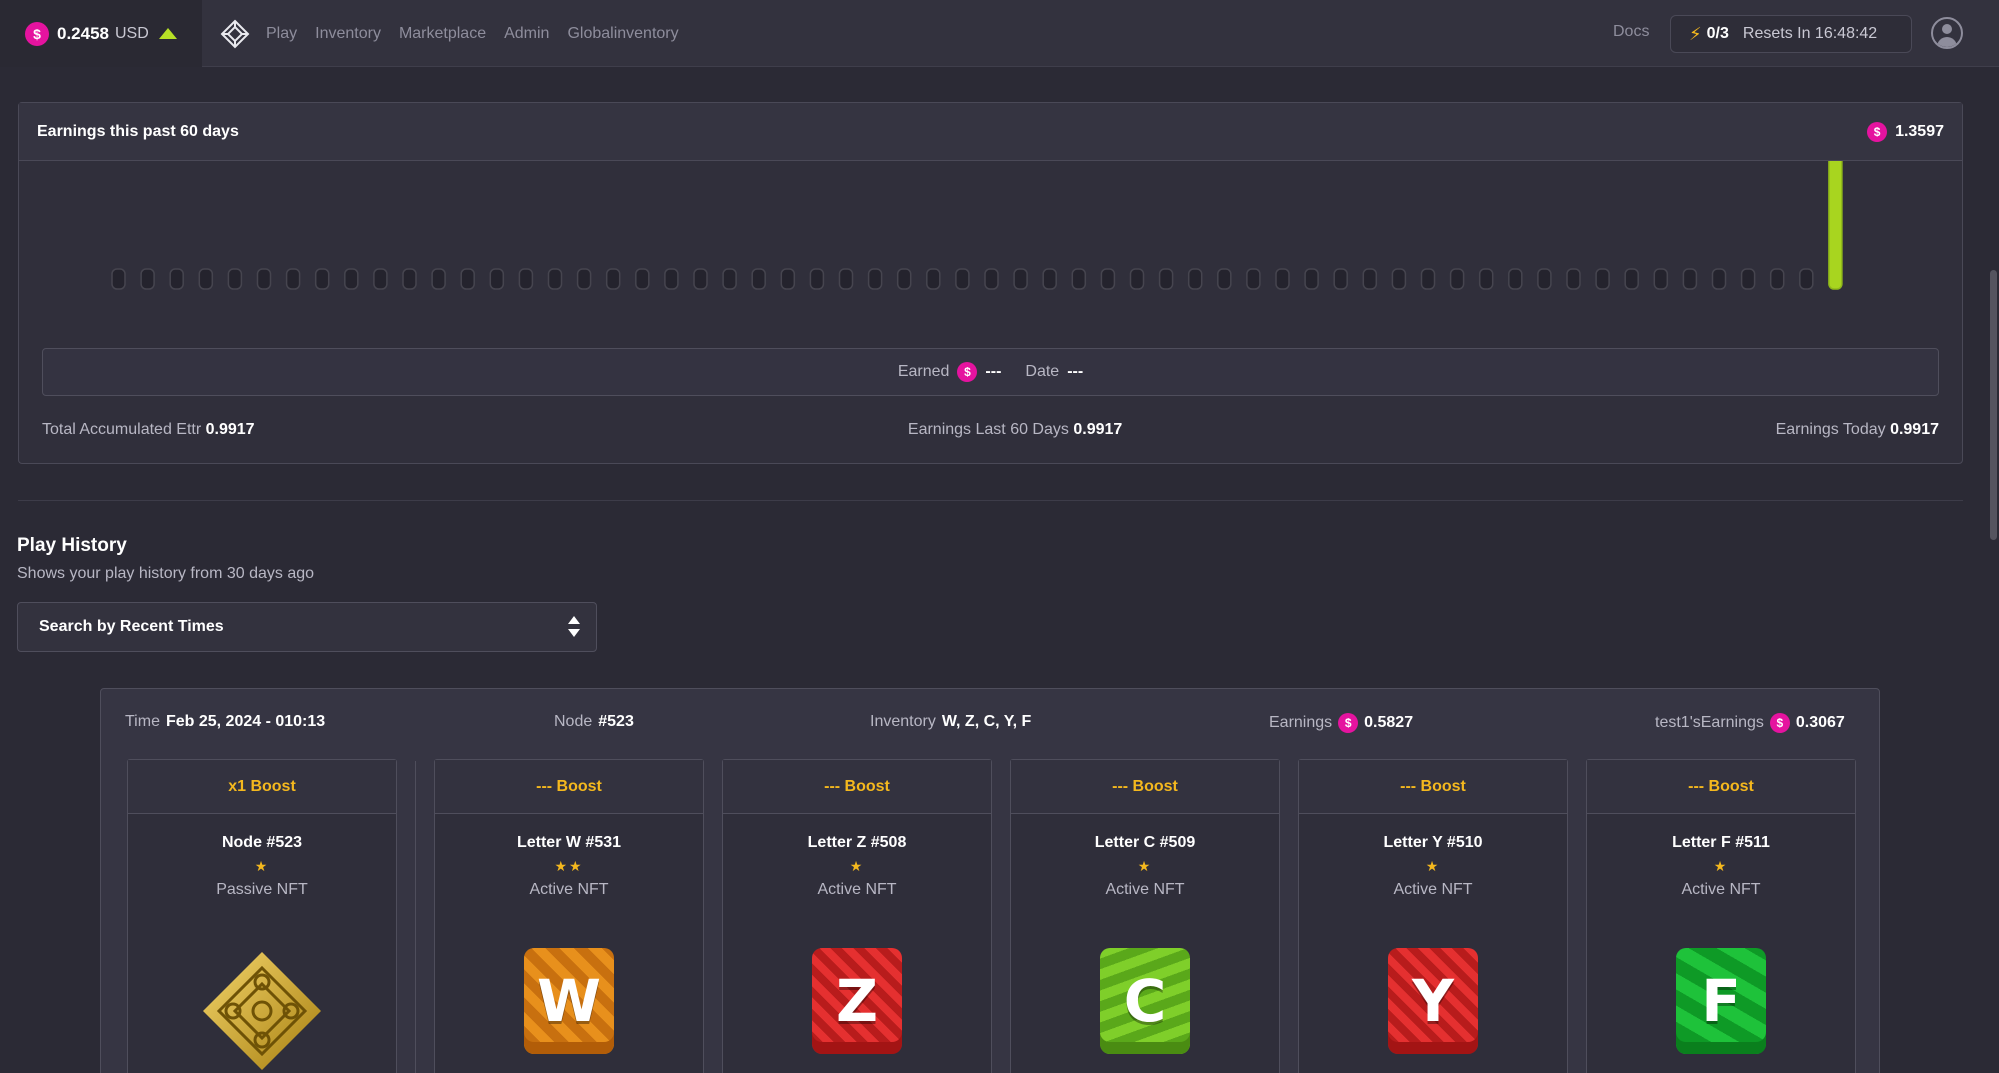  What do you see at coordinates (83, 33) in the screenshot?
I see `balance-amount: 0.2458` at bounding box center [83, 33].